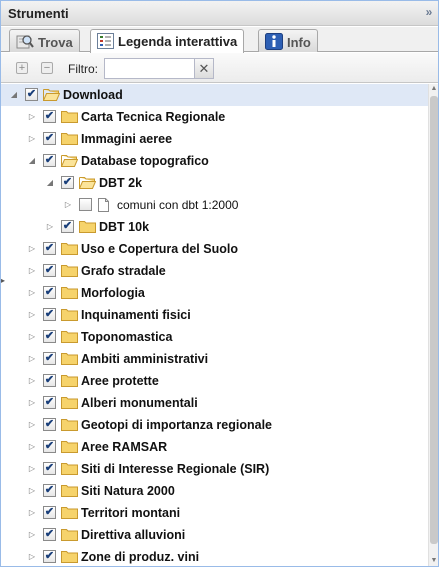  I want to click on tree-row: ▷ ✔ Aree protette, so click(214, 381).